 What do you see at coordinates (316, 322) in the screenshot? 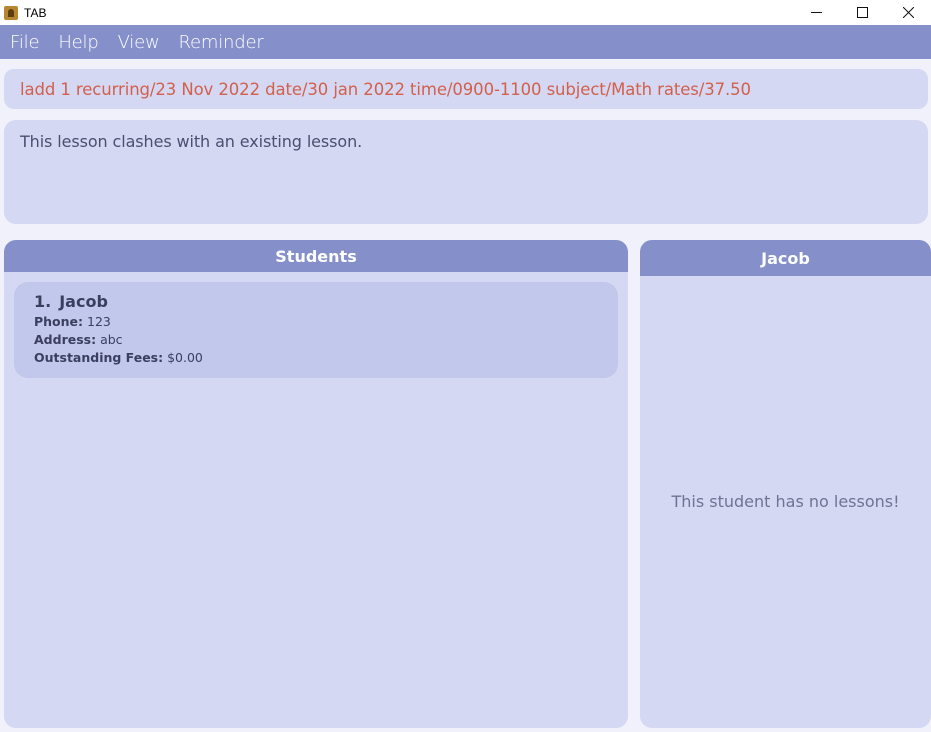
I see `student-phone-row: Phone: 123` at bounding box center [316, 322].